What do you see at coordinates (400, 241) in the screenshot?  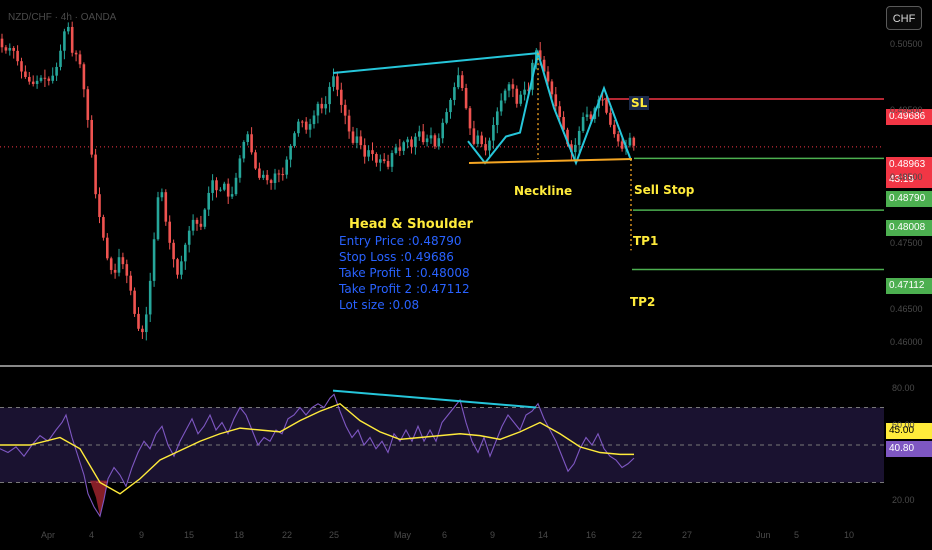 I see `entry-price-text: Entry Price :0.48790` at bounding box center [400, 241].